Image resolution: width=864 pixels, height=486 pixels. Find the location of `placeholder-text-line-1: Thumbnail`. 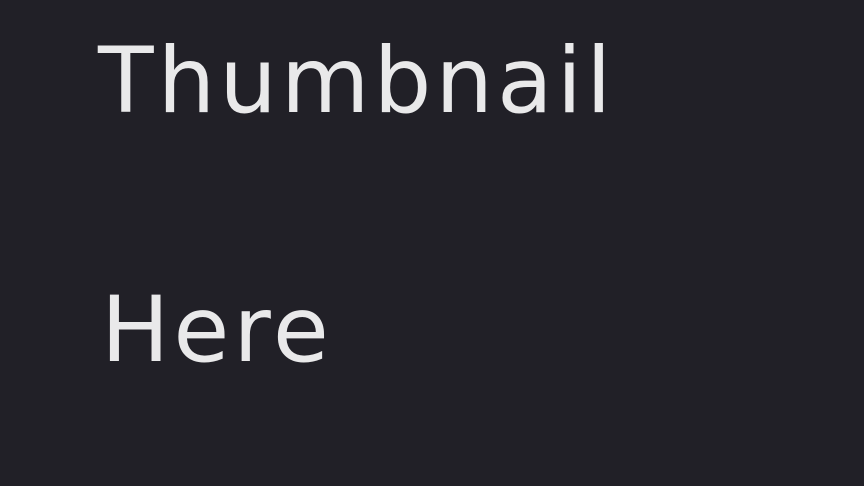

placeholder-text-line-1: Thumbnail is located at coordinates (357, 81).